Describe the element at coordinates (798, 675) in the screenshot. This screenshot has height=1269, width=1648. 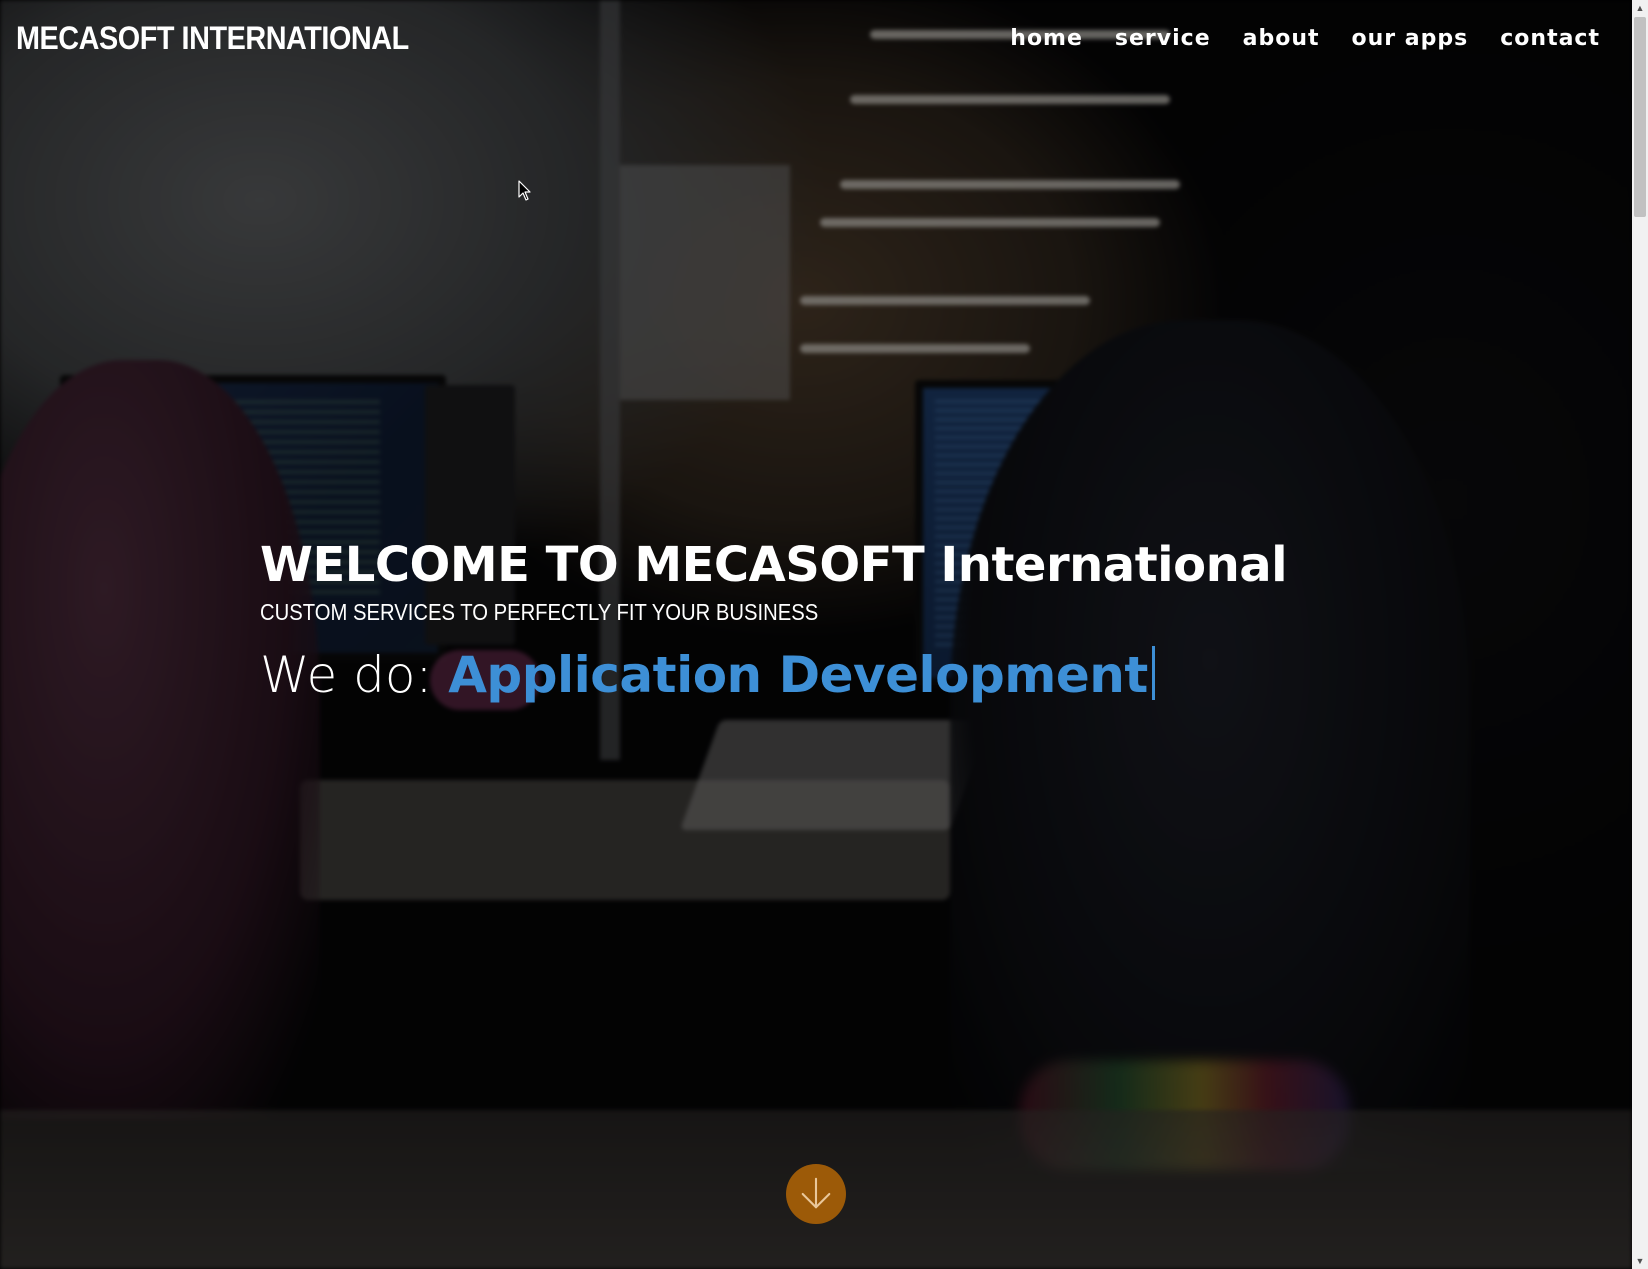
I see `typed-word: Application Development` at that location.